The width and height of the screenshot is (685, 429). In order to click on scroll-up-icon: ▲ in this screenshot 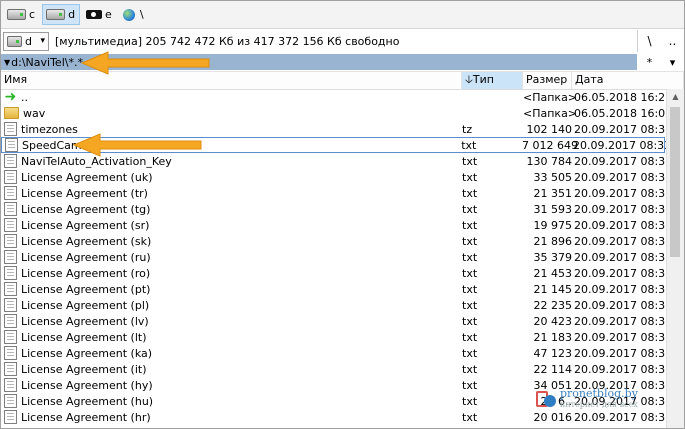, I will do `click(675, 97)`.